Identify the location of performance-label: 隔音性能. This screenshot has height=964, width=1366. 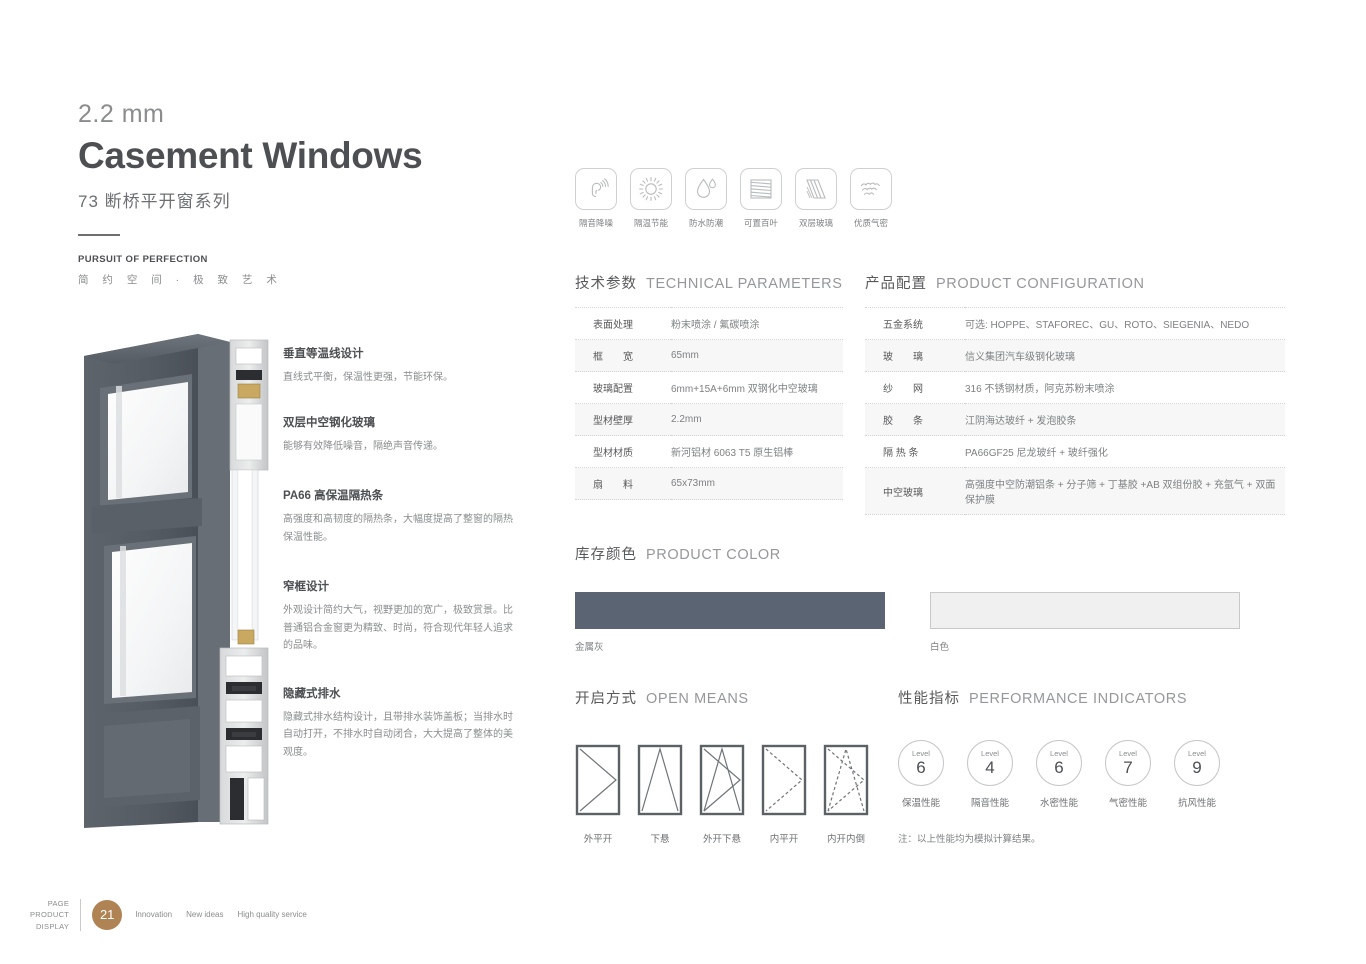
(989, 803).